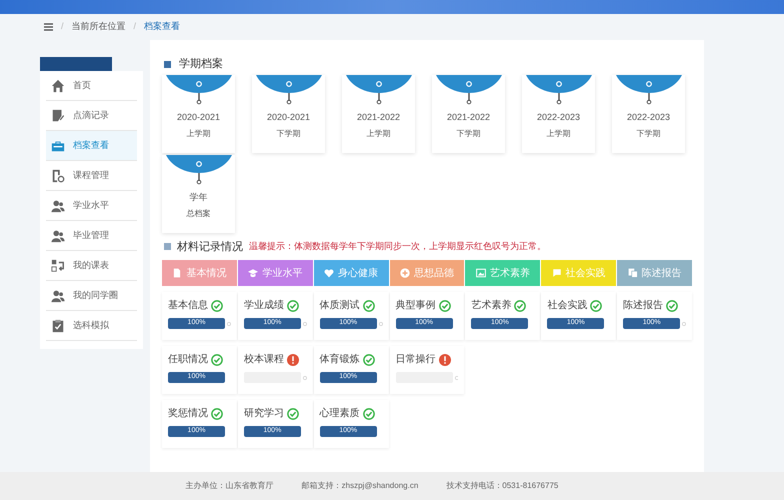 This screenshot has width=784, height=500. I want to click on copy-icon, so click(633, 273).